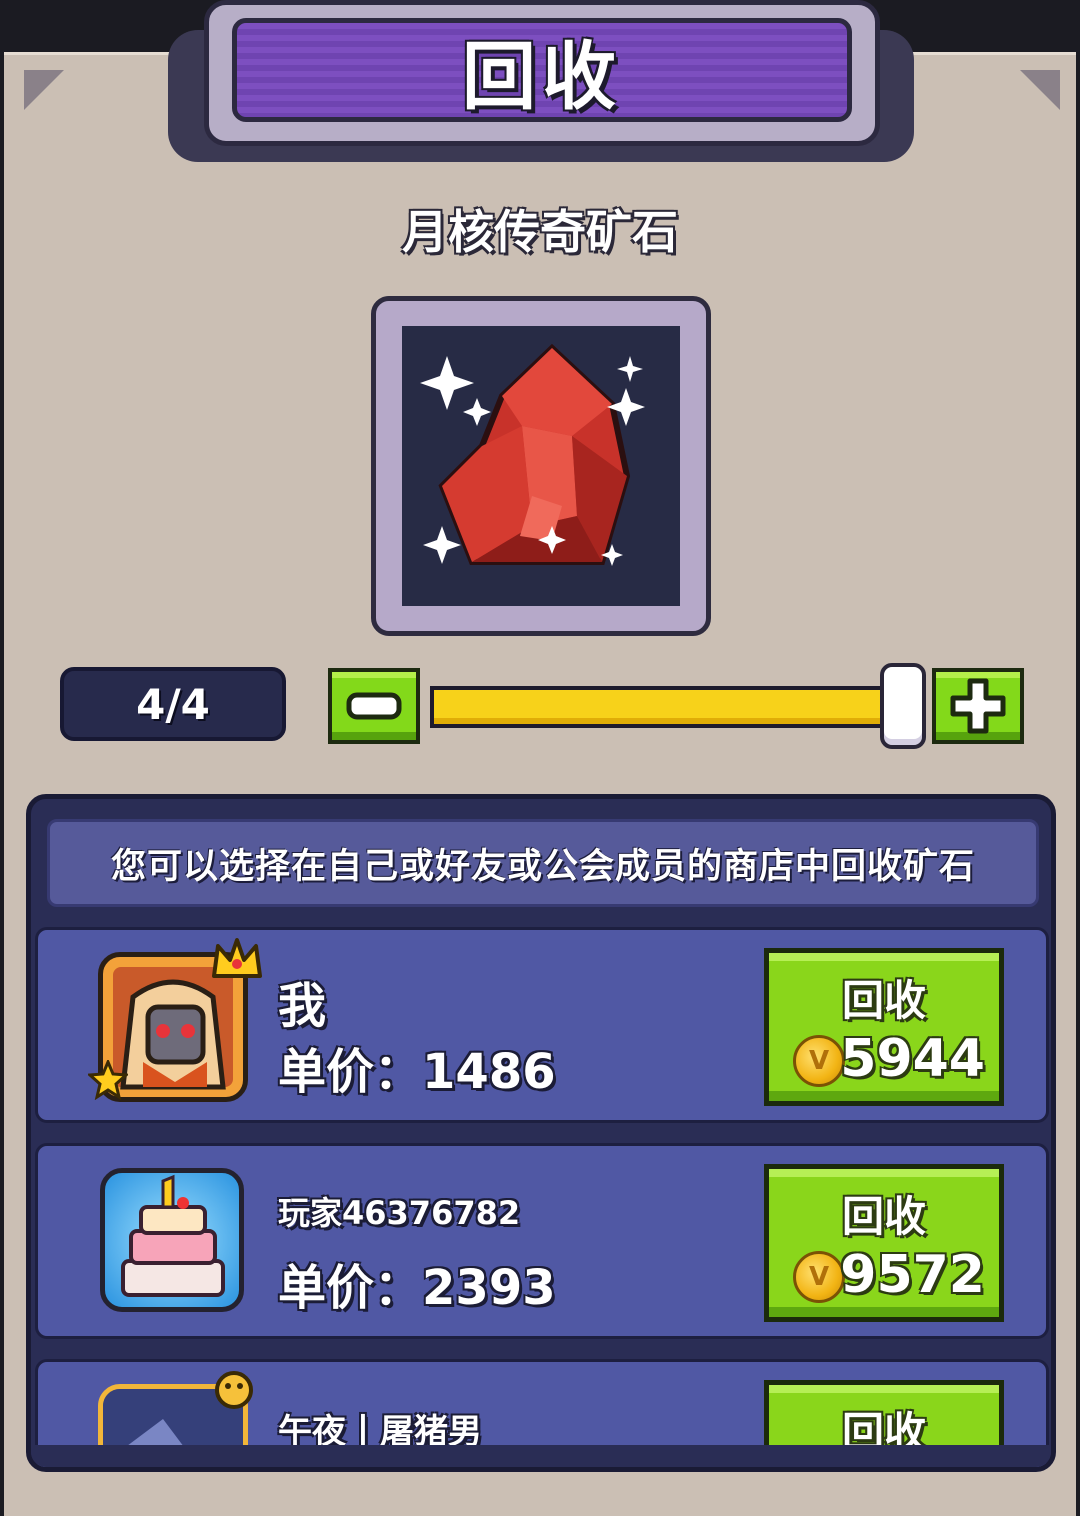 This screenshot has width=1080, height=1516. I want to click on recycle-total: 5944, so click(912, 1059).